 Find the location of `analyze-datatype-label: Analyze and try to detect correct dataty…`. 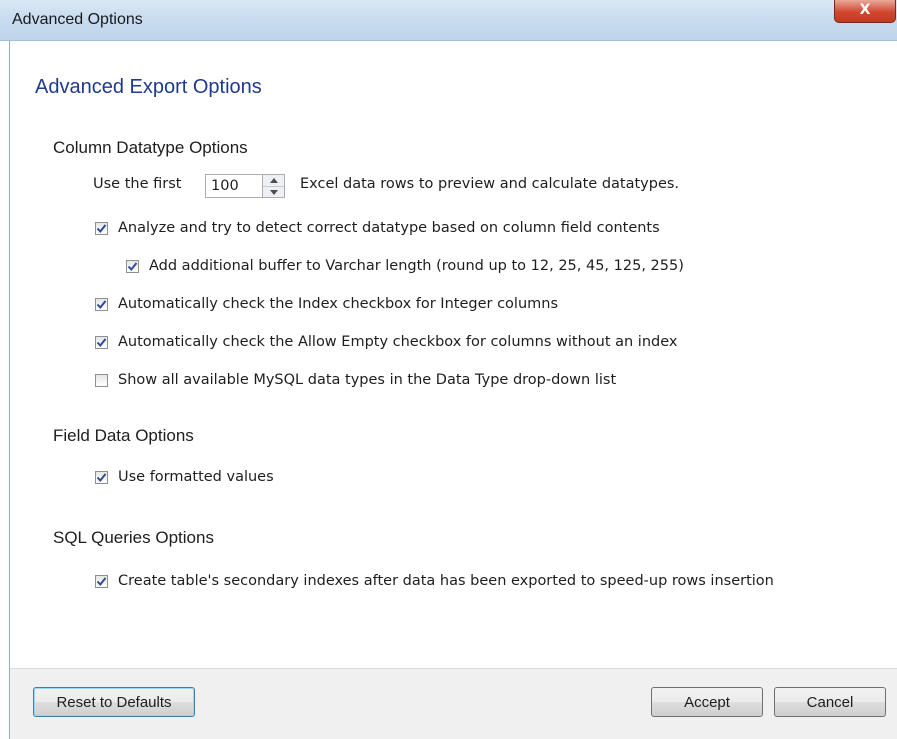

analyze-datatype-label: Analyze and try to detect correct dataty… is located at coordinates (389, 228).